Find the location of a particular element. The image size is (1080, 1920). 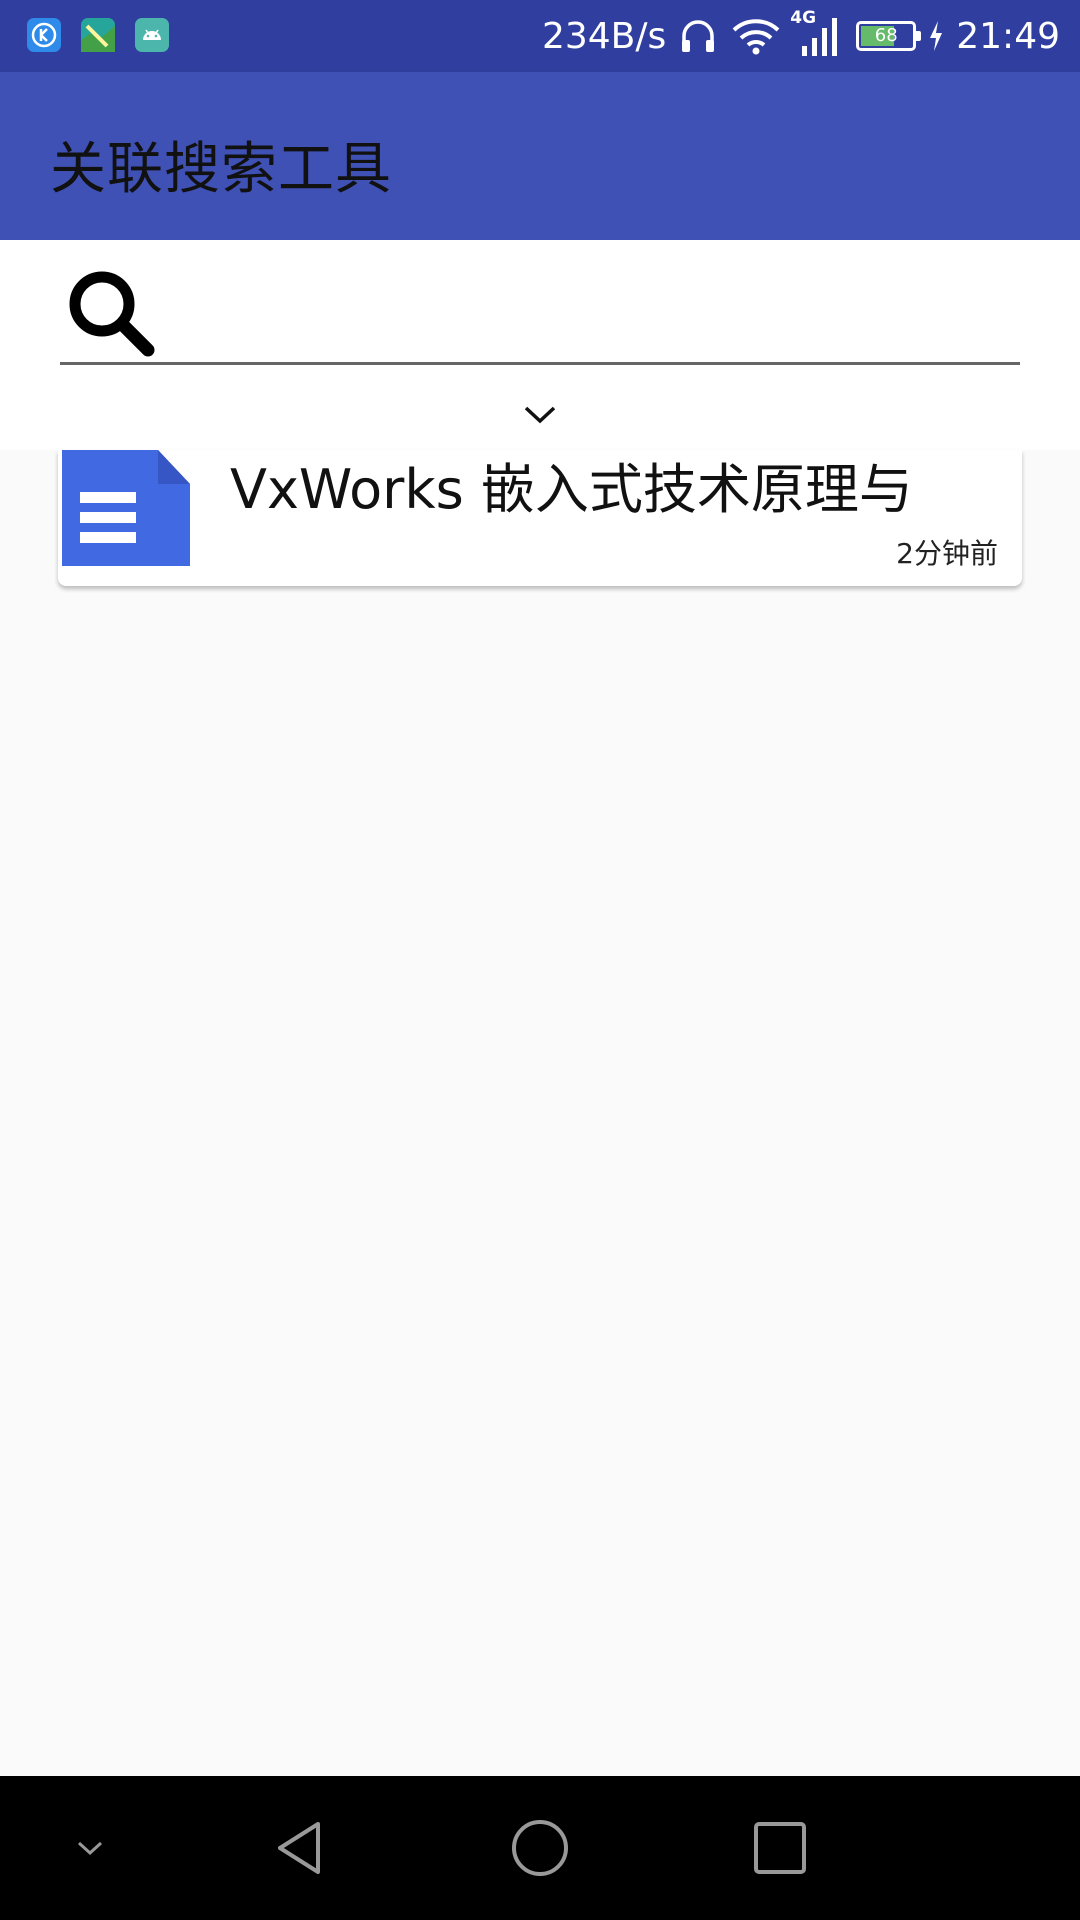

battery-icon: 68 is located at coordinates (889, 36).